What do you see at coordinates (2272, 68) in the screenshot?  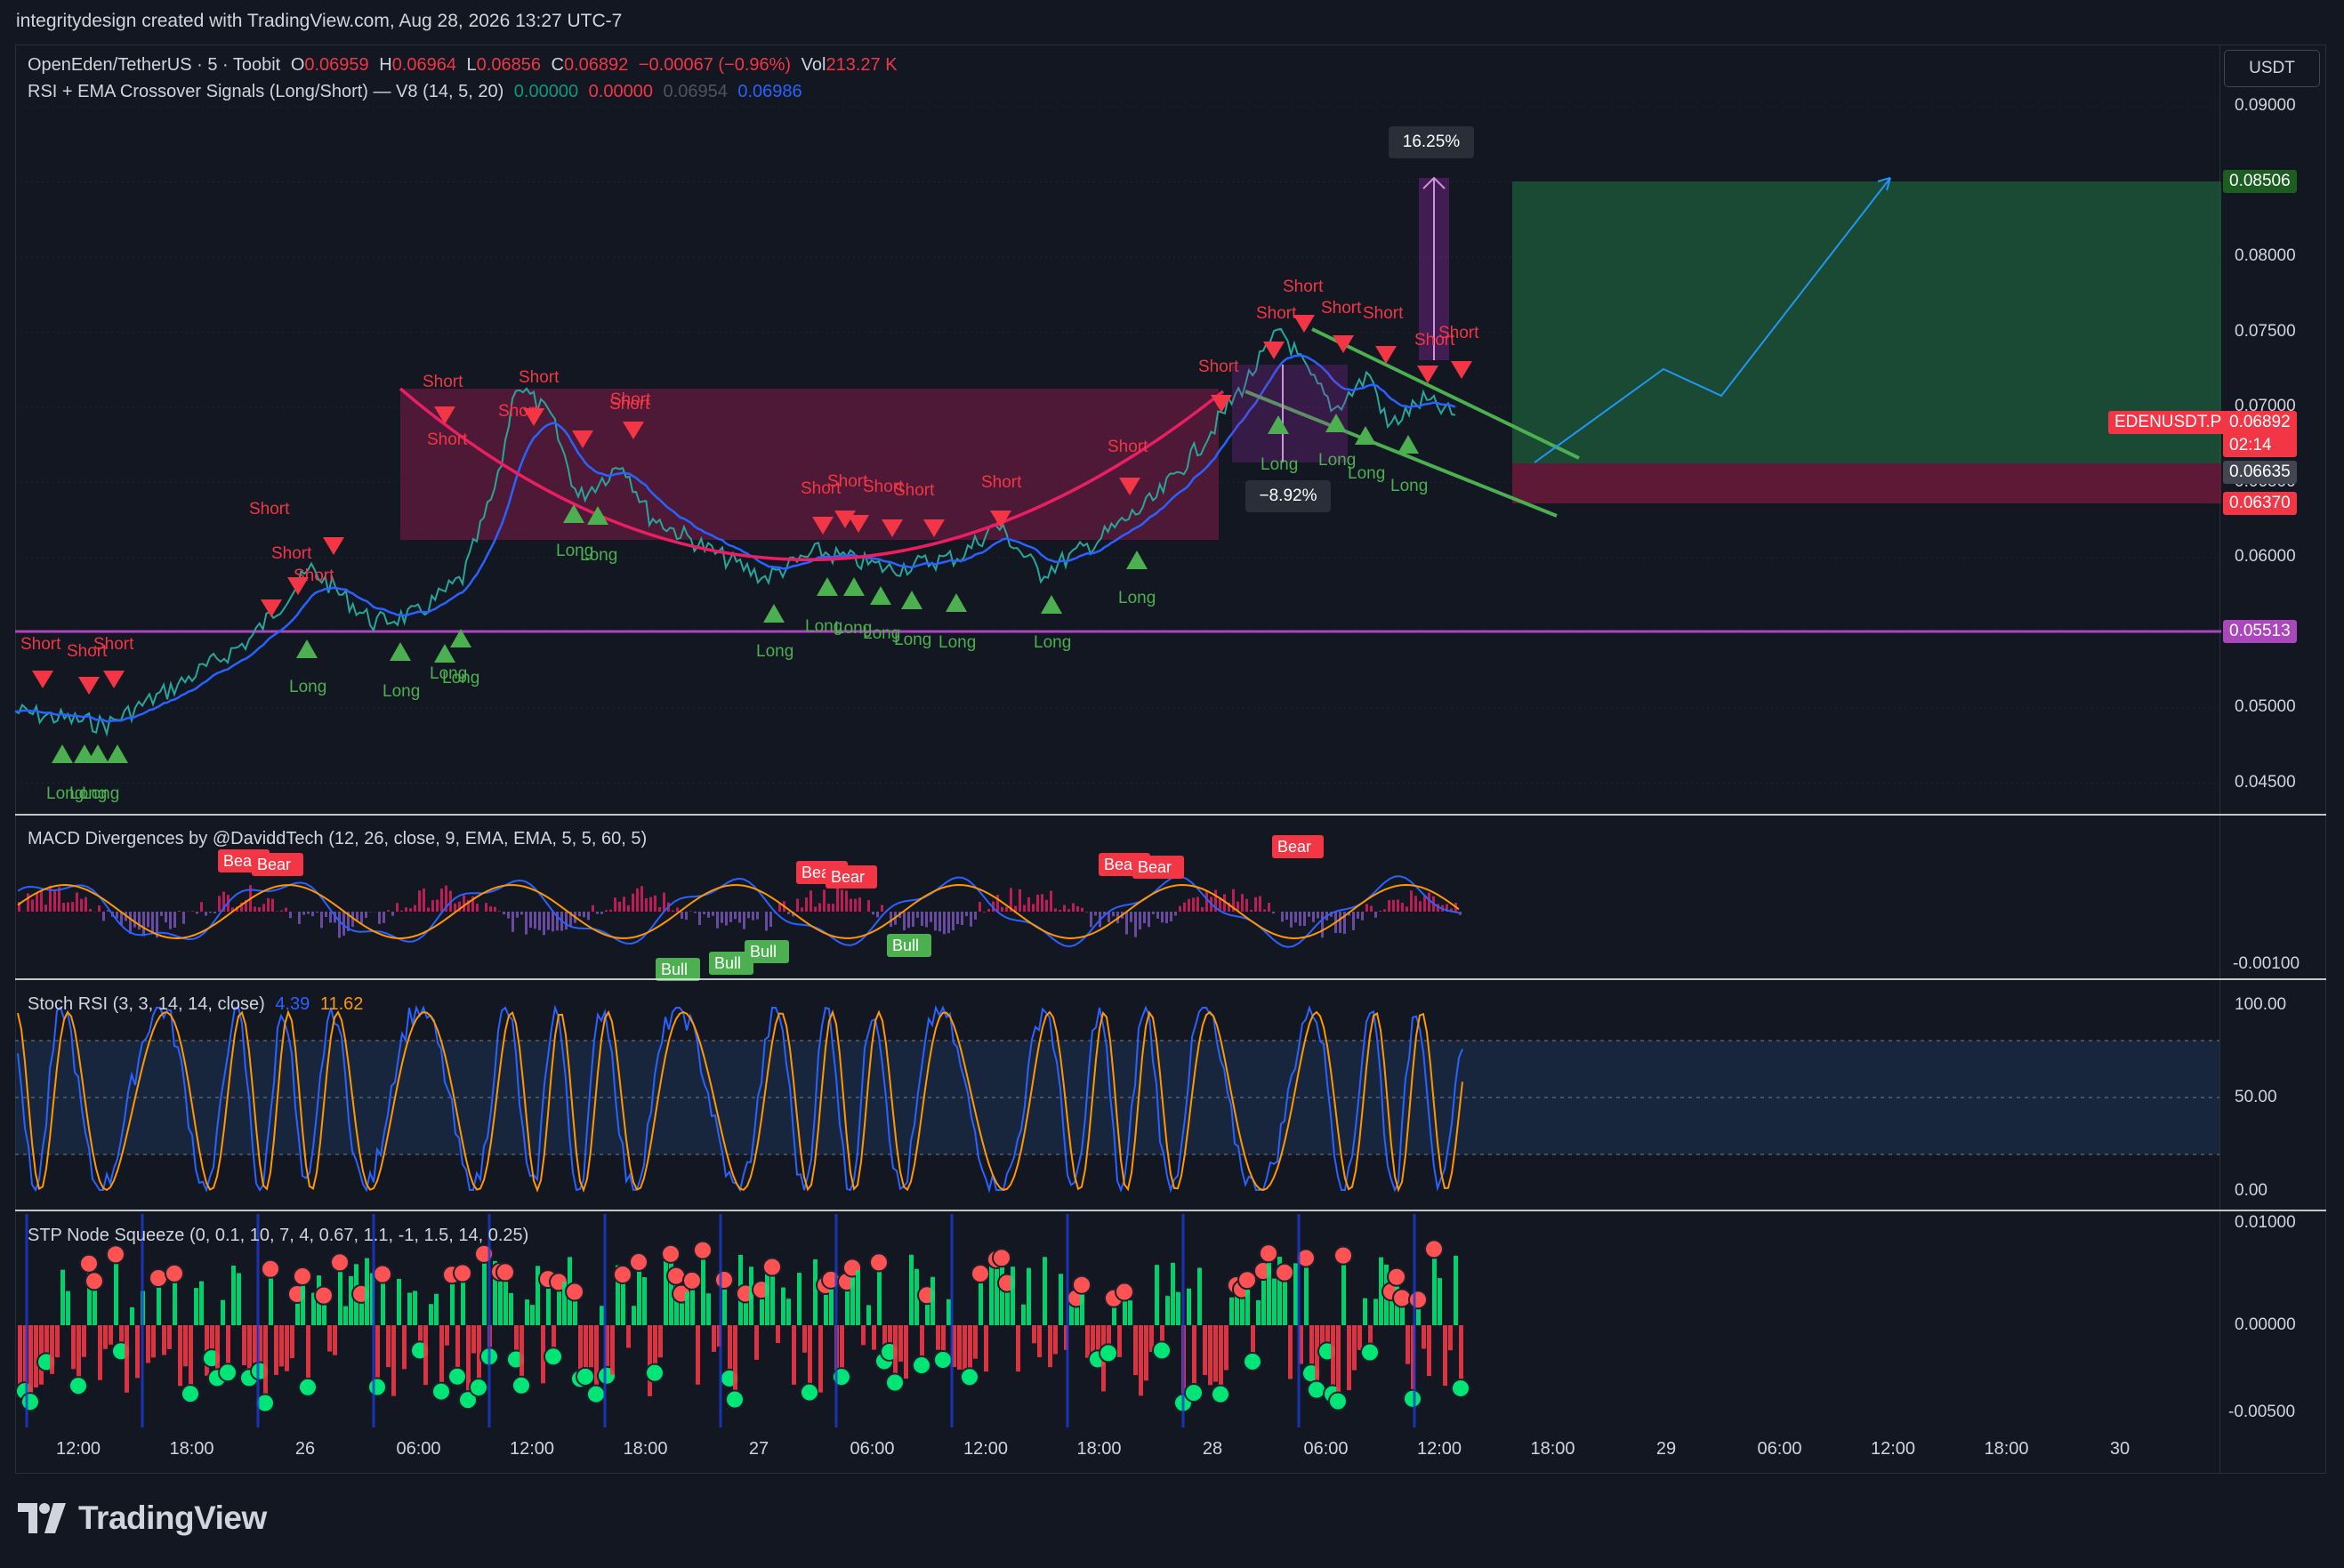 I see `currency-button: USDT` at bounding box center [2272, 68].